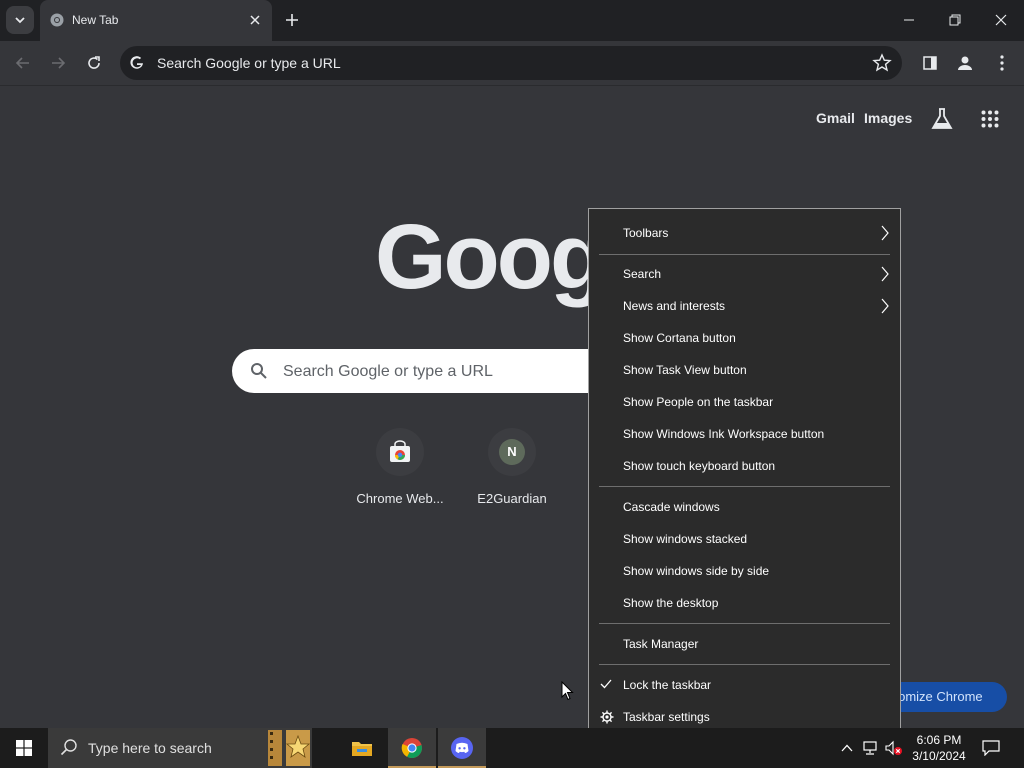 This screenshot has height=768, width=1024. What do you see at coordinates (679, 338) in the screenshot?
I see `menu-item-label: Show Cortana button` at bounding box center [679, 338].